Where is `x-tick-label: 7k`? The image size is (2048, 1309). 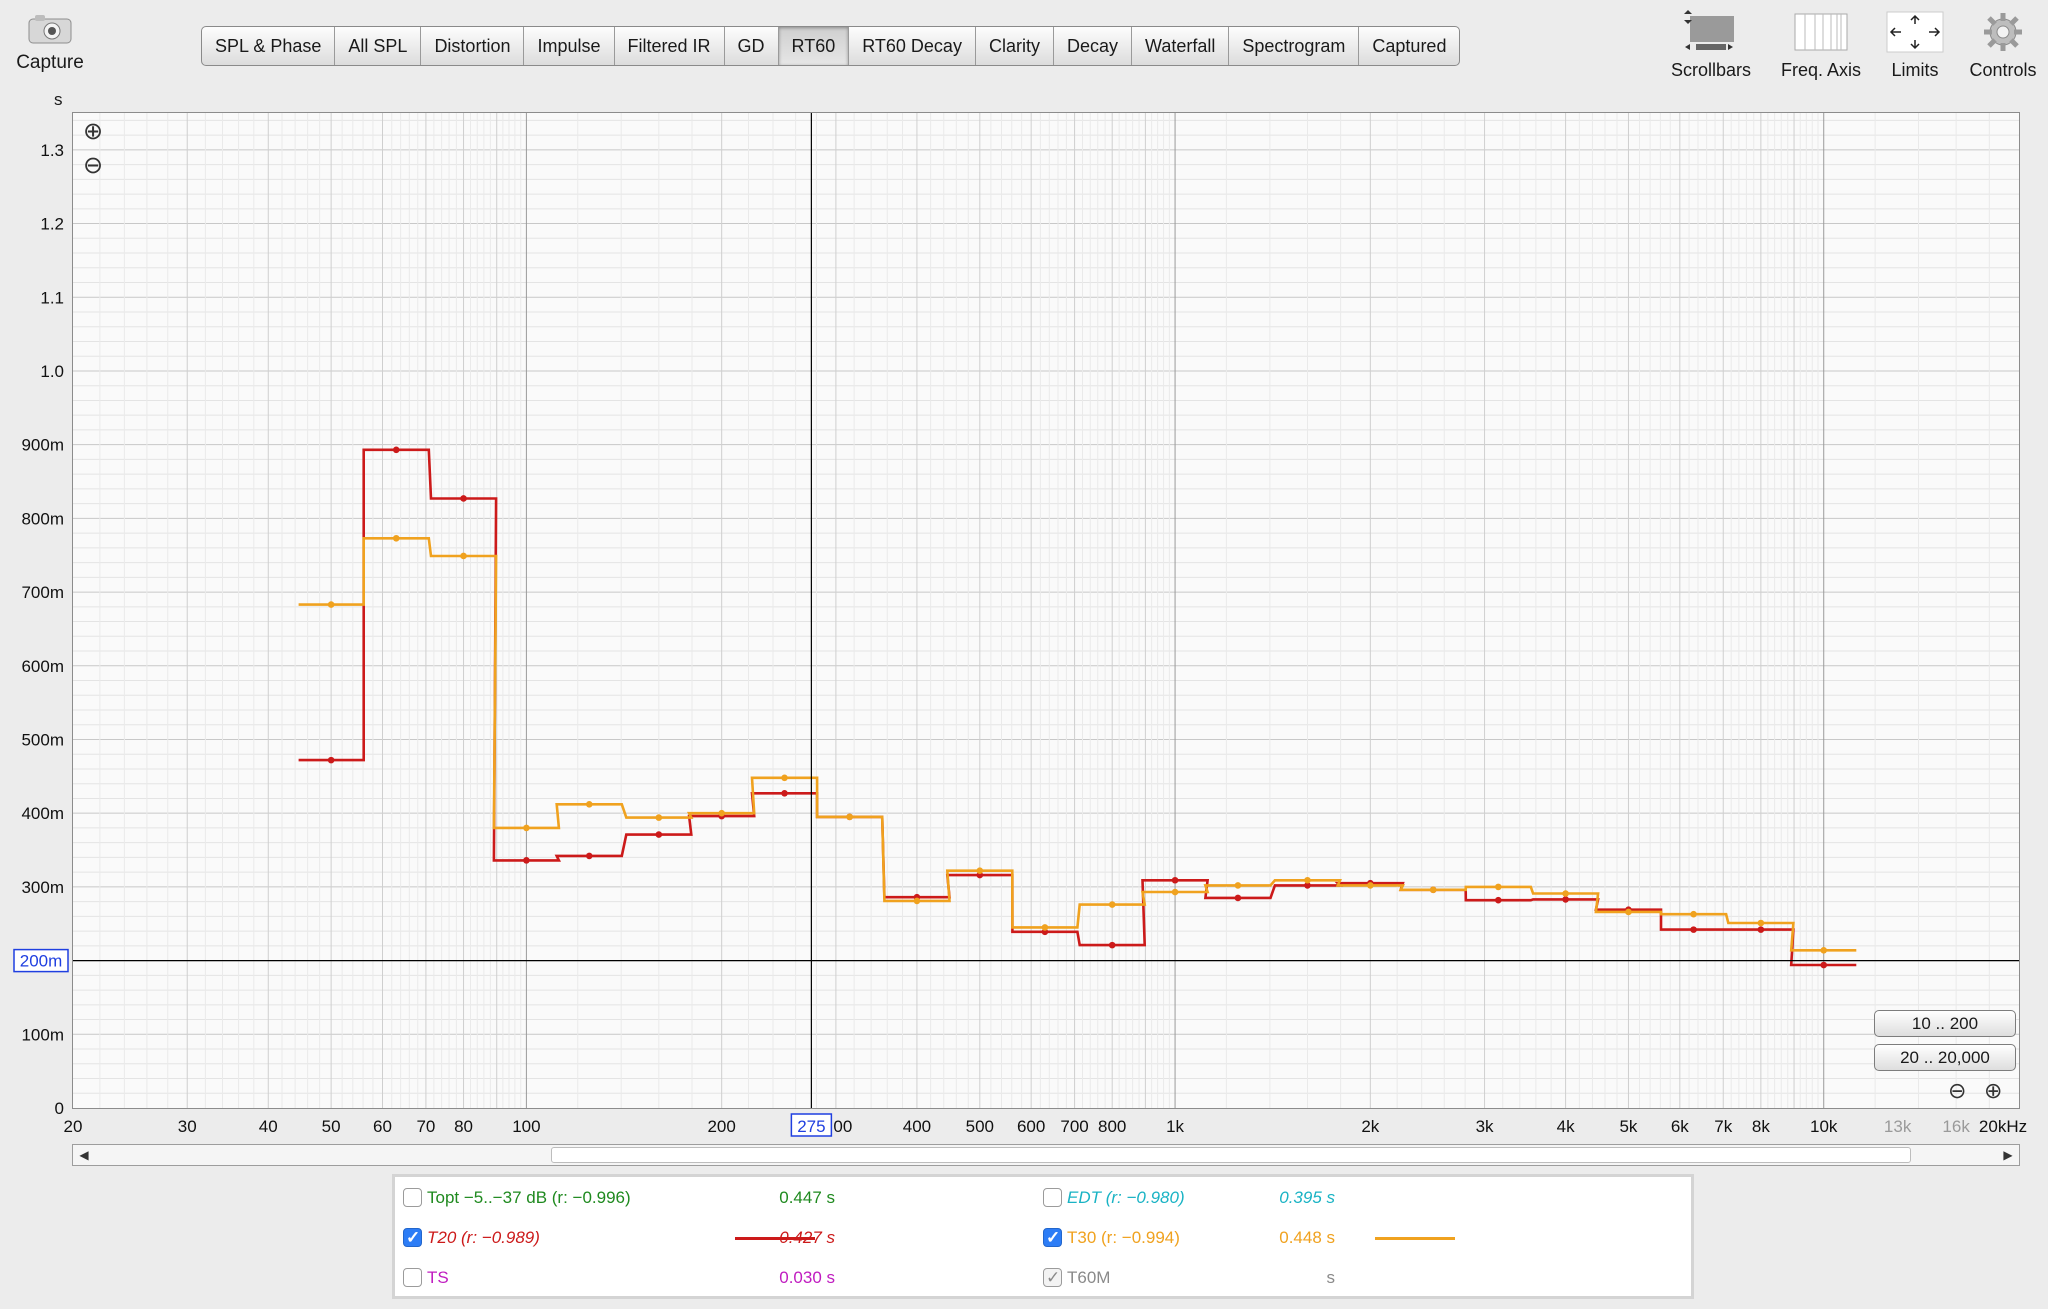 x-tick-label: 7k is located at coordinates (1723, 1126).